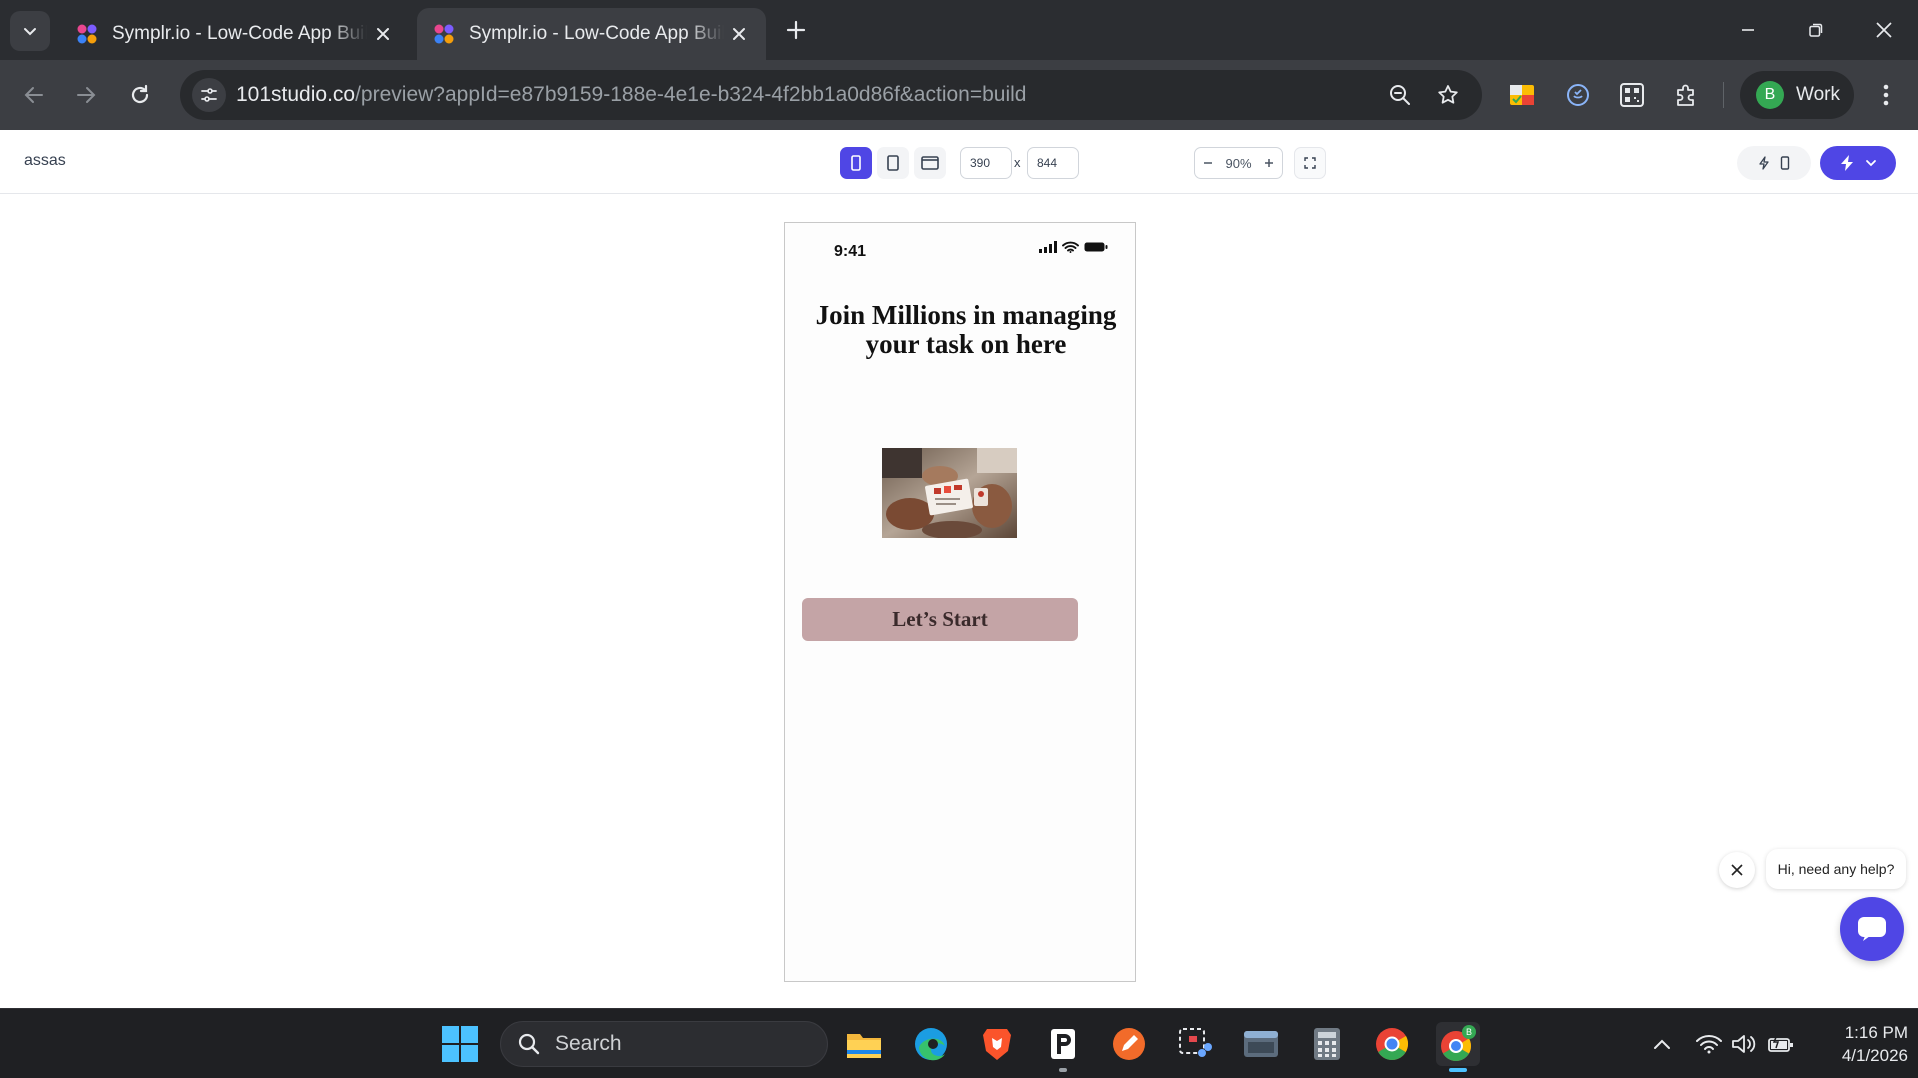 This screenshot has width=1918, height=1078. I want to click on taskbar-file-explorer, so click(864, 1044).